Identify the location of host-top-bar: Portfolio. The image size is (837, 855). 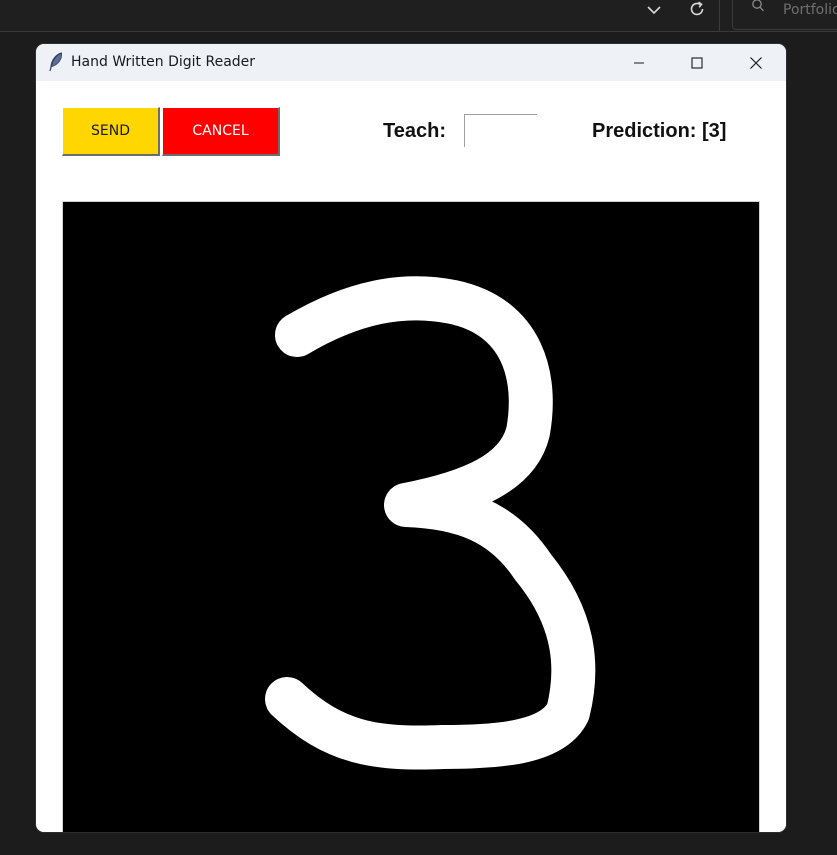
(418, 16).